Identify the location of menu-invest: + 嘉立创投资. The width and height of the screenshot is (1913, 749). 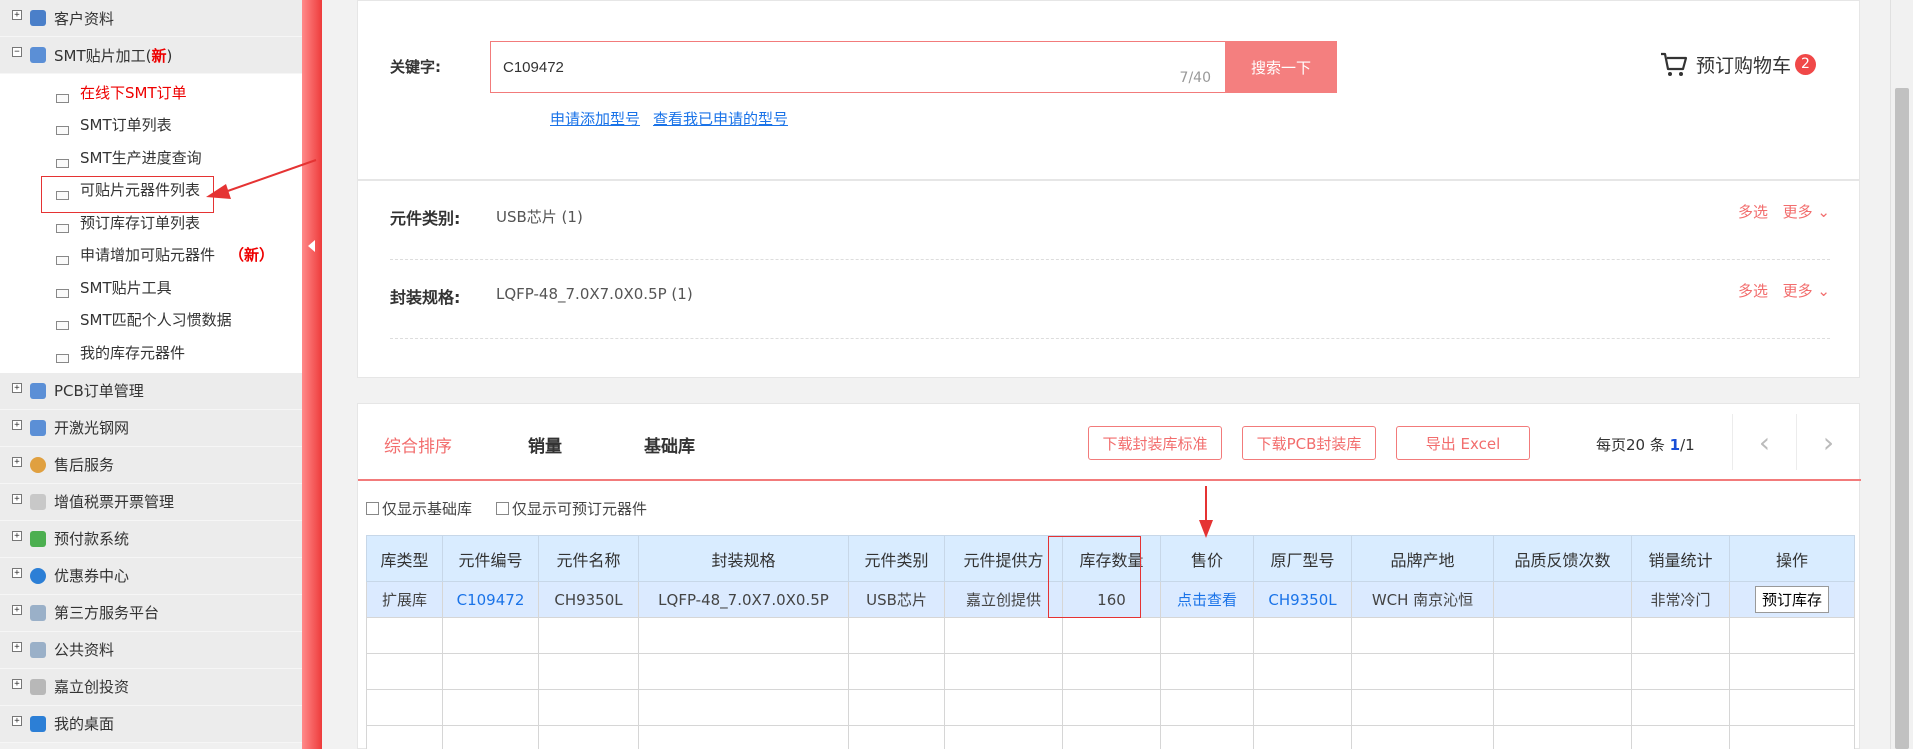
(151, 687).